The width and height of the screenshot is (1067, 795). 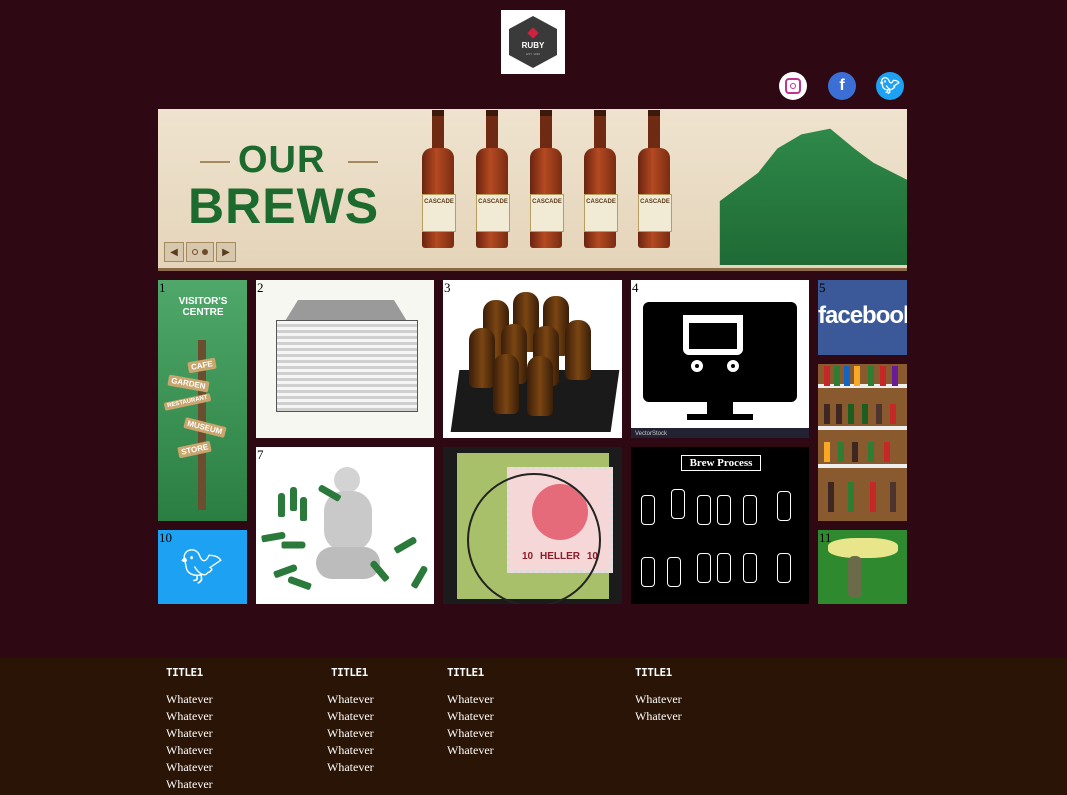 What do you see at coordinates (202, 567) in the screenshot?
I see `tile-twitter: 10 🐦︎` at bounding box center [202, 567].